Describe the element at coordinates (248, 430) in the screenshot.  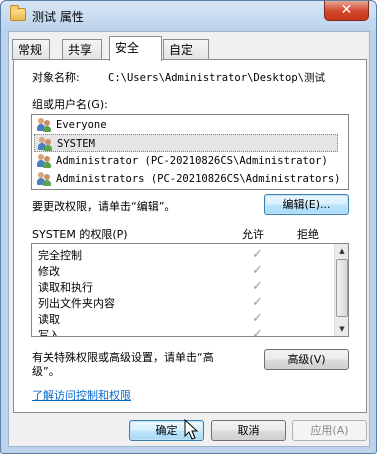
I see `cancel-button: 取消` at that location.